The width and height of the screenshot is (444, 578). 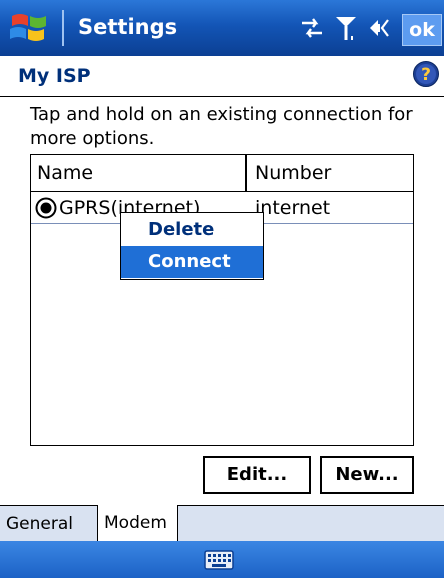 I want to click on keyboard-icon, so click(x=219, y=560).